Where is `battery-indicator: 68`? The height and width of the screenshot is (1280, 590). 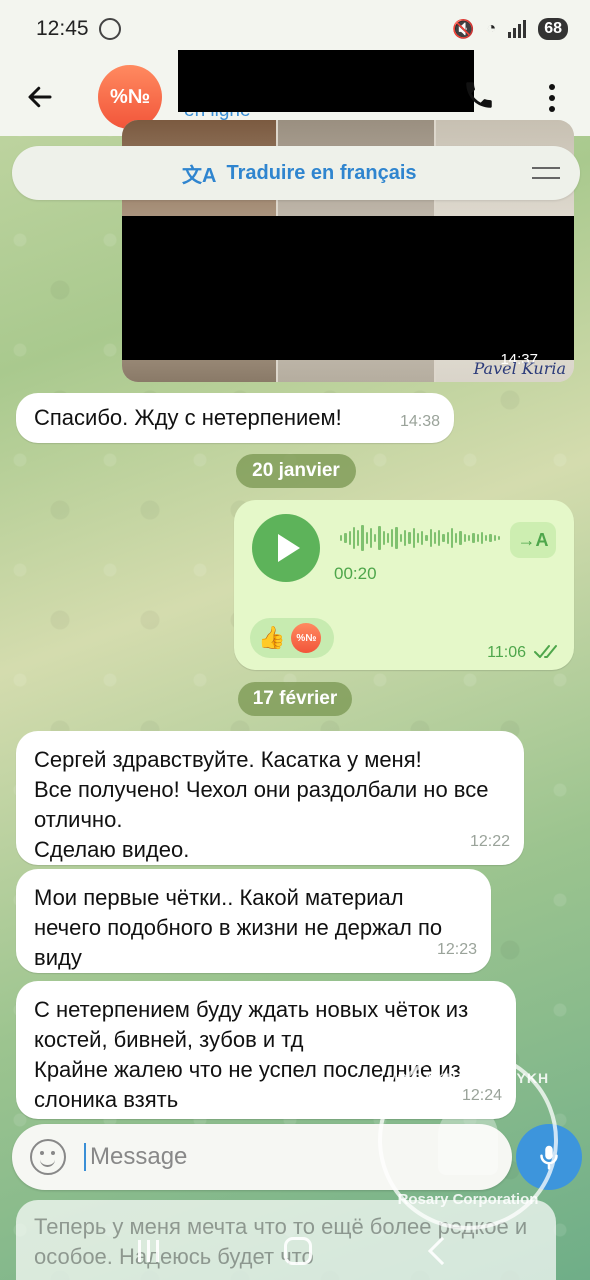
battery-indicator: 68 is located at coordinates (553, 29).